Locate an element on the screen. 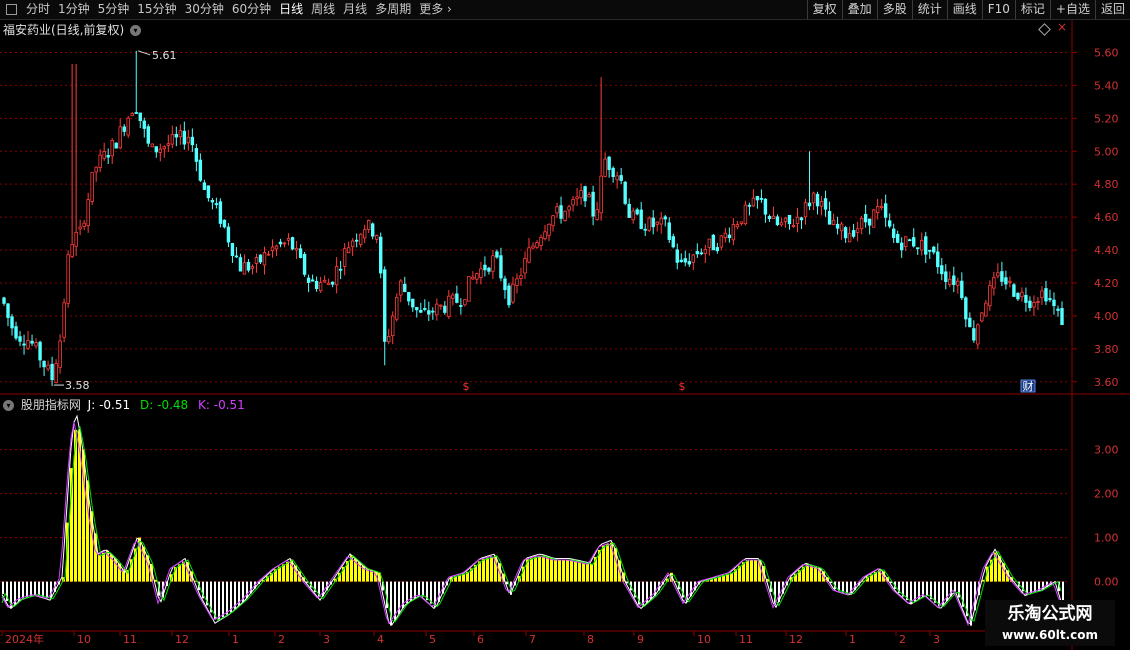 Image resolution: width=1130 pixels, height=650 pixels. indicator-name: 股朋指标网 is located at coordinates (51, 405).